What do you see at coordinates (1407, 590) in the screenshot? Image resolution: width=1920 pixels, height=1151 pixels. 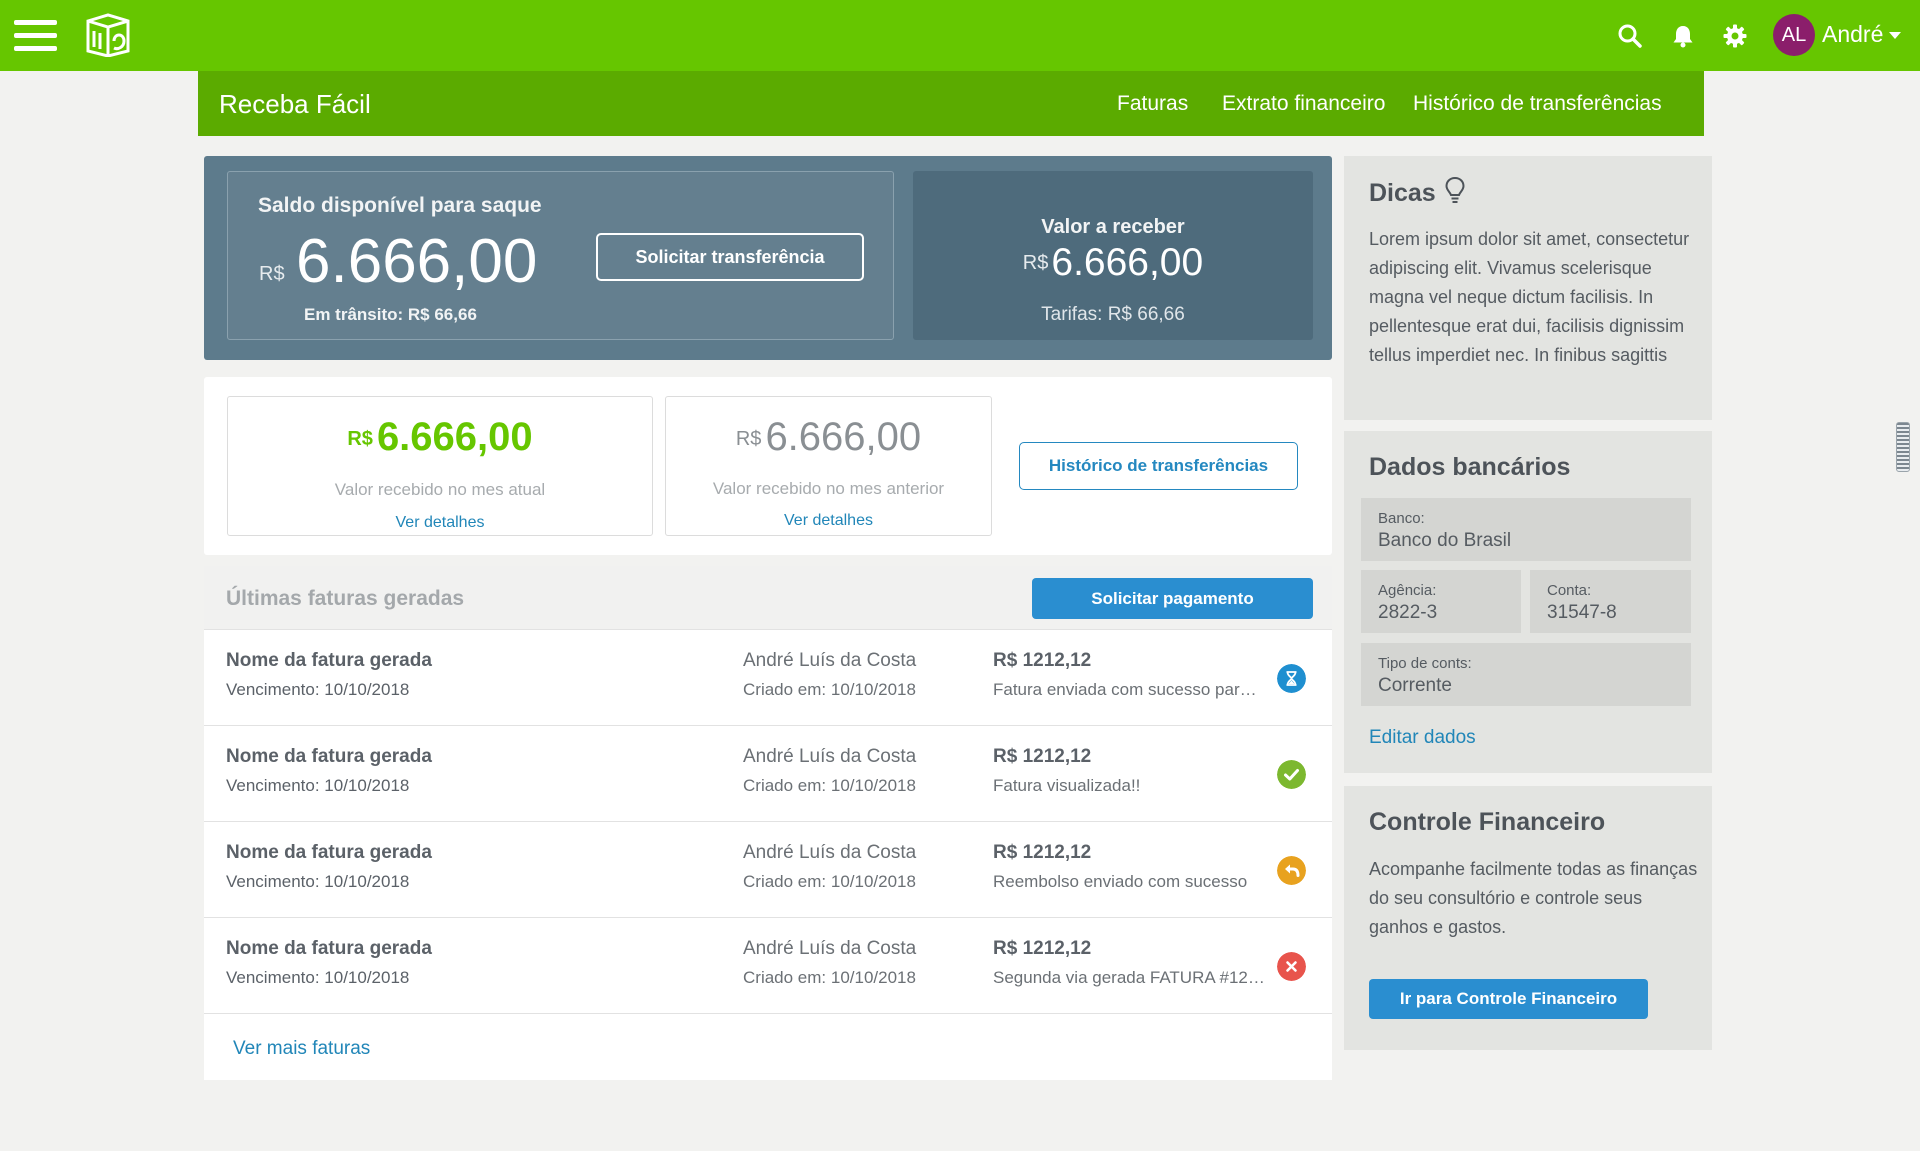 I see `agency-label: Agência:` at bounding box center [1407, 590].